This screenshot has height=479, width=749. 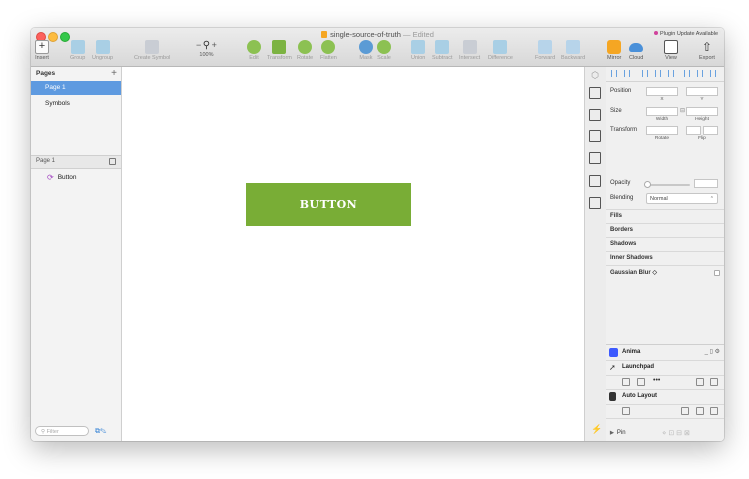 What do you see at coordinates (714, 382) in the screenshot?
I see `launchpad-rocket-icon` at bounding box center [714, 382].